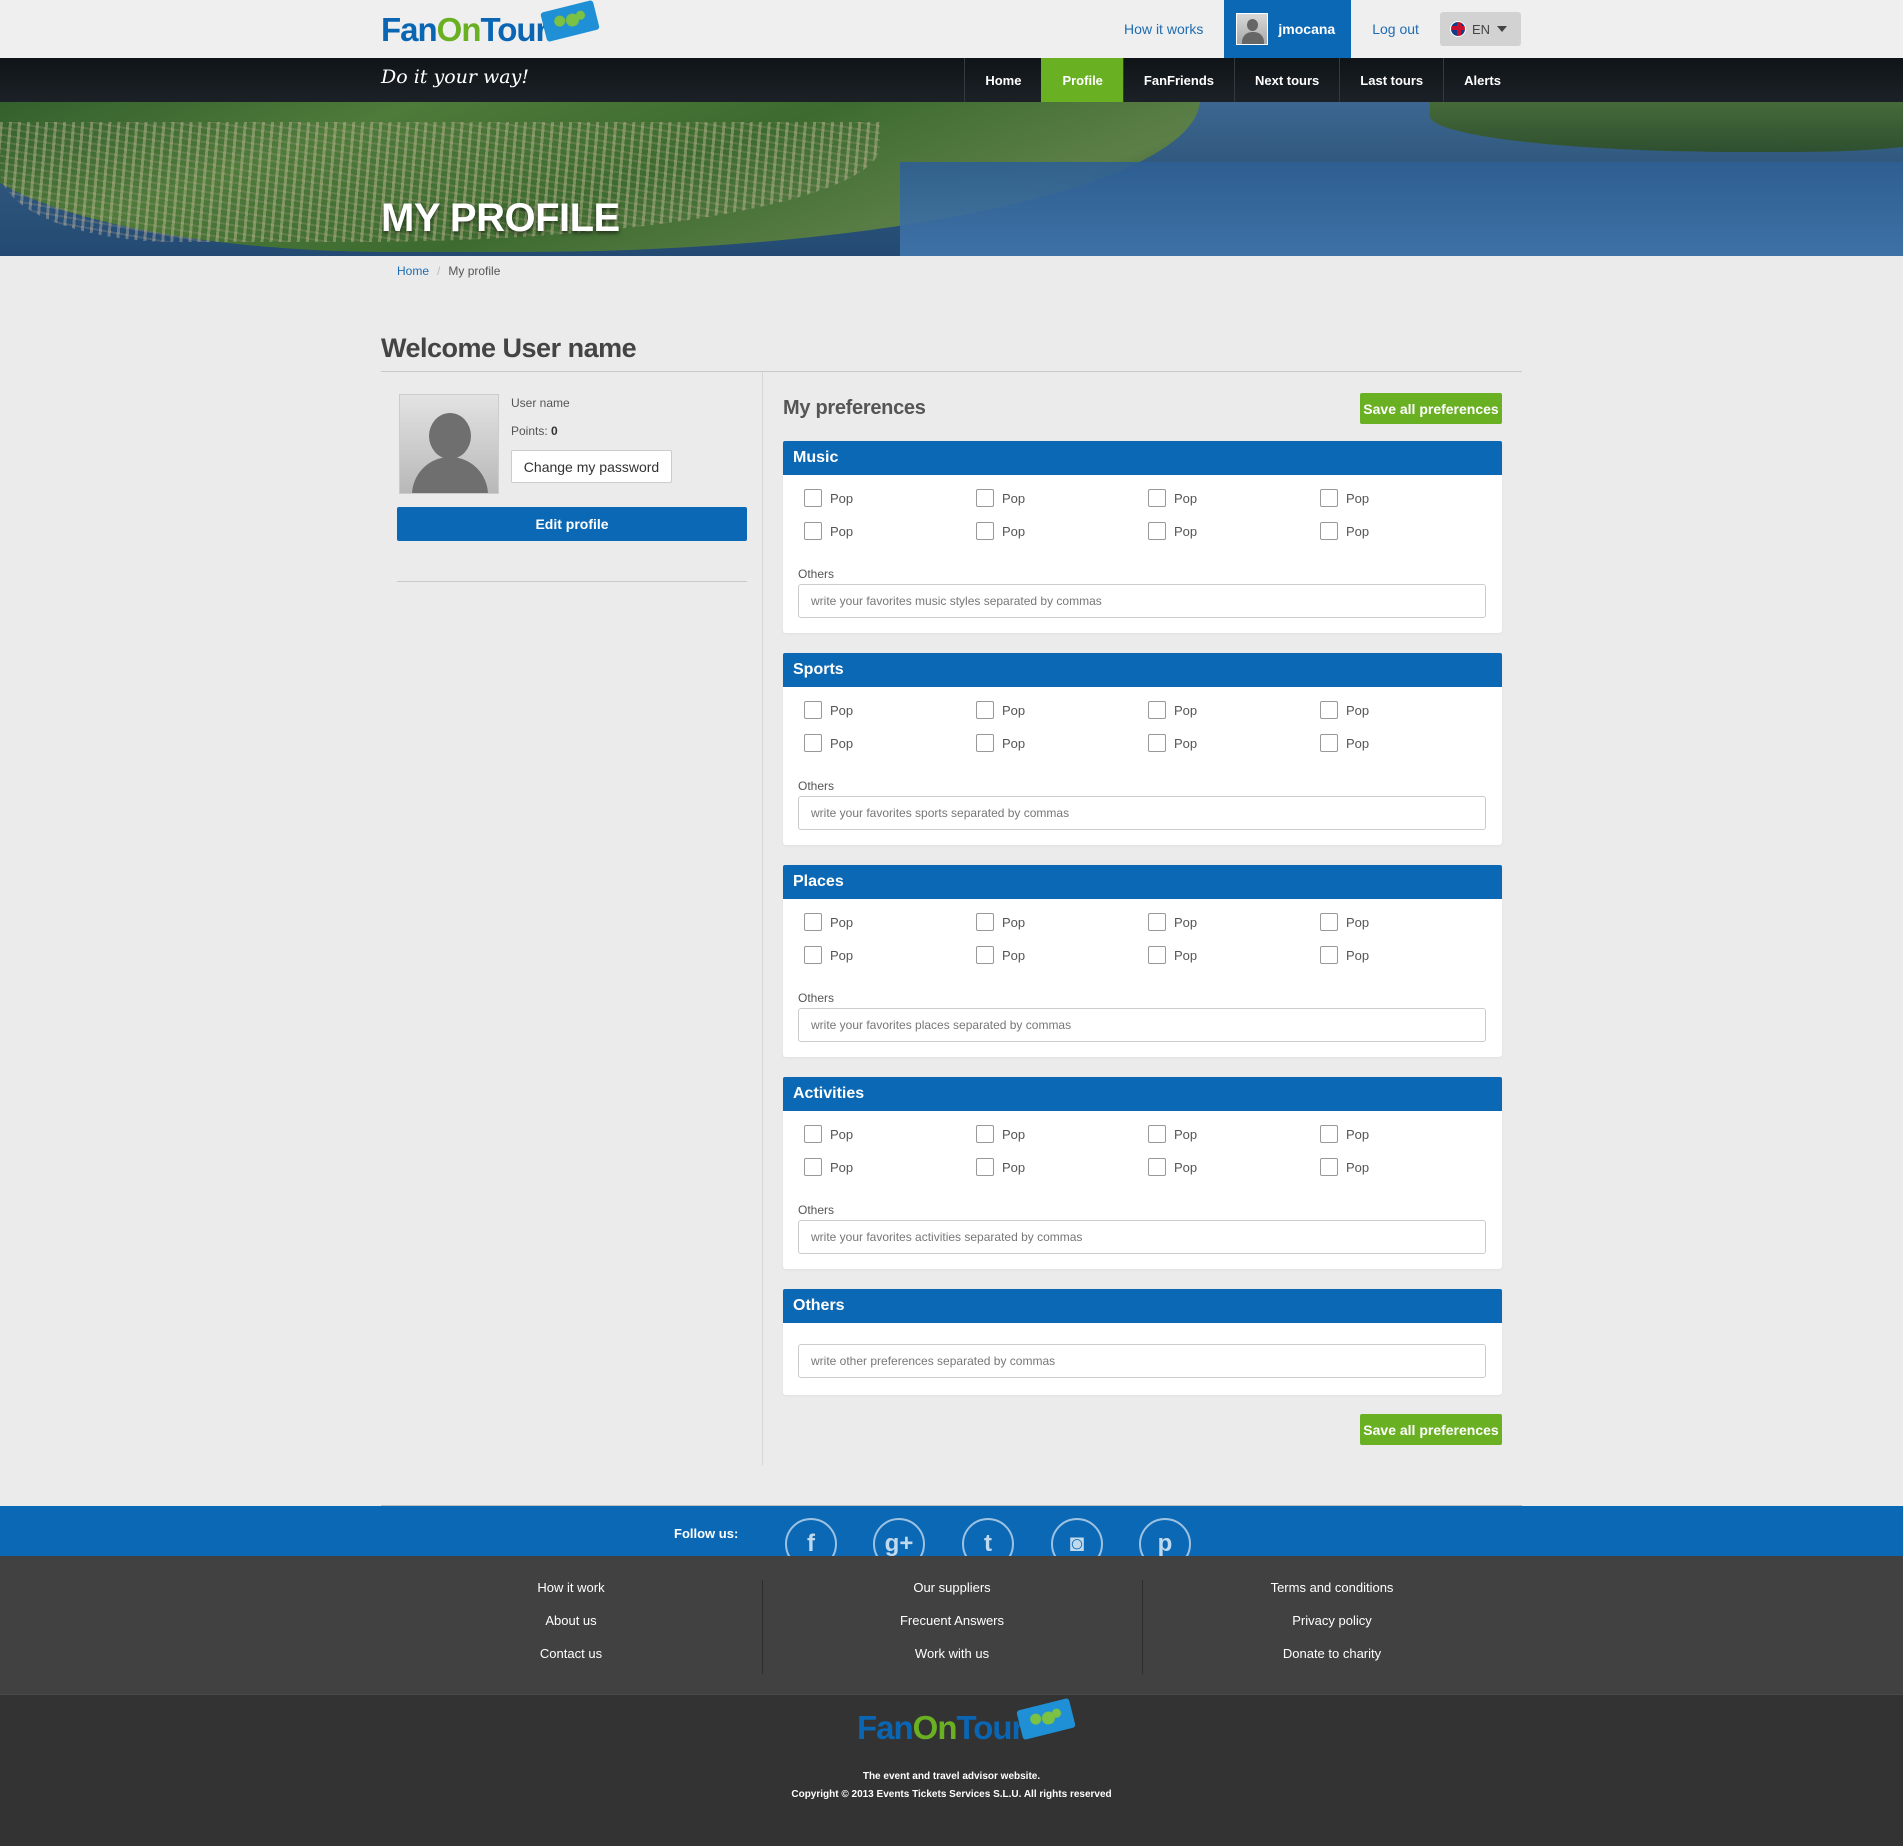 The height and width of the screenshot is (1846, 1903). What do you see at coordinates (1142, 1237) in the screenshot?
I see `activities-others-input` at bounding box center [1142, 1237].